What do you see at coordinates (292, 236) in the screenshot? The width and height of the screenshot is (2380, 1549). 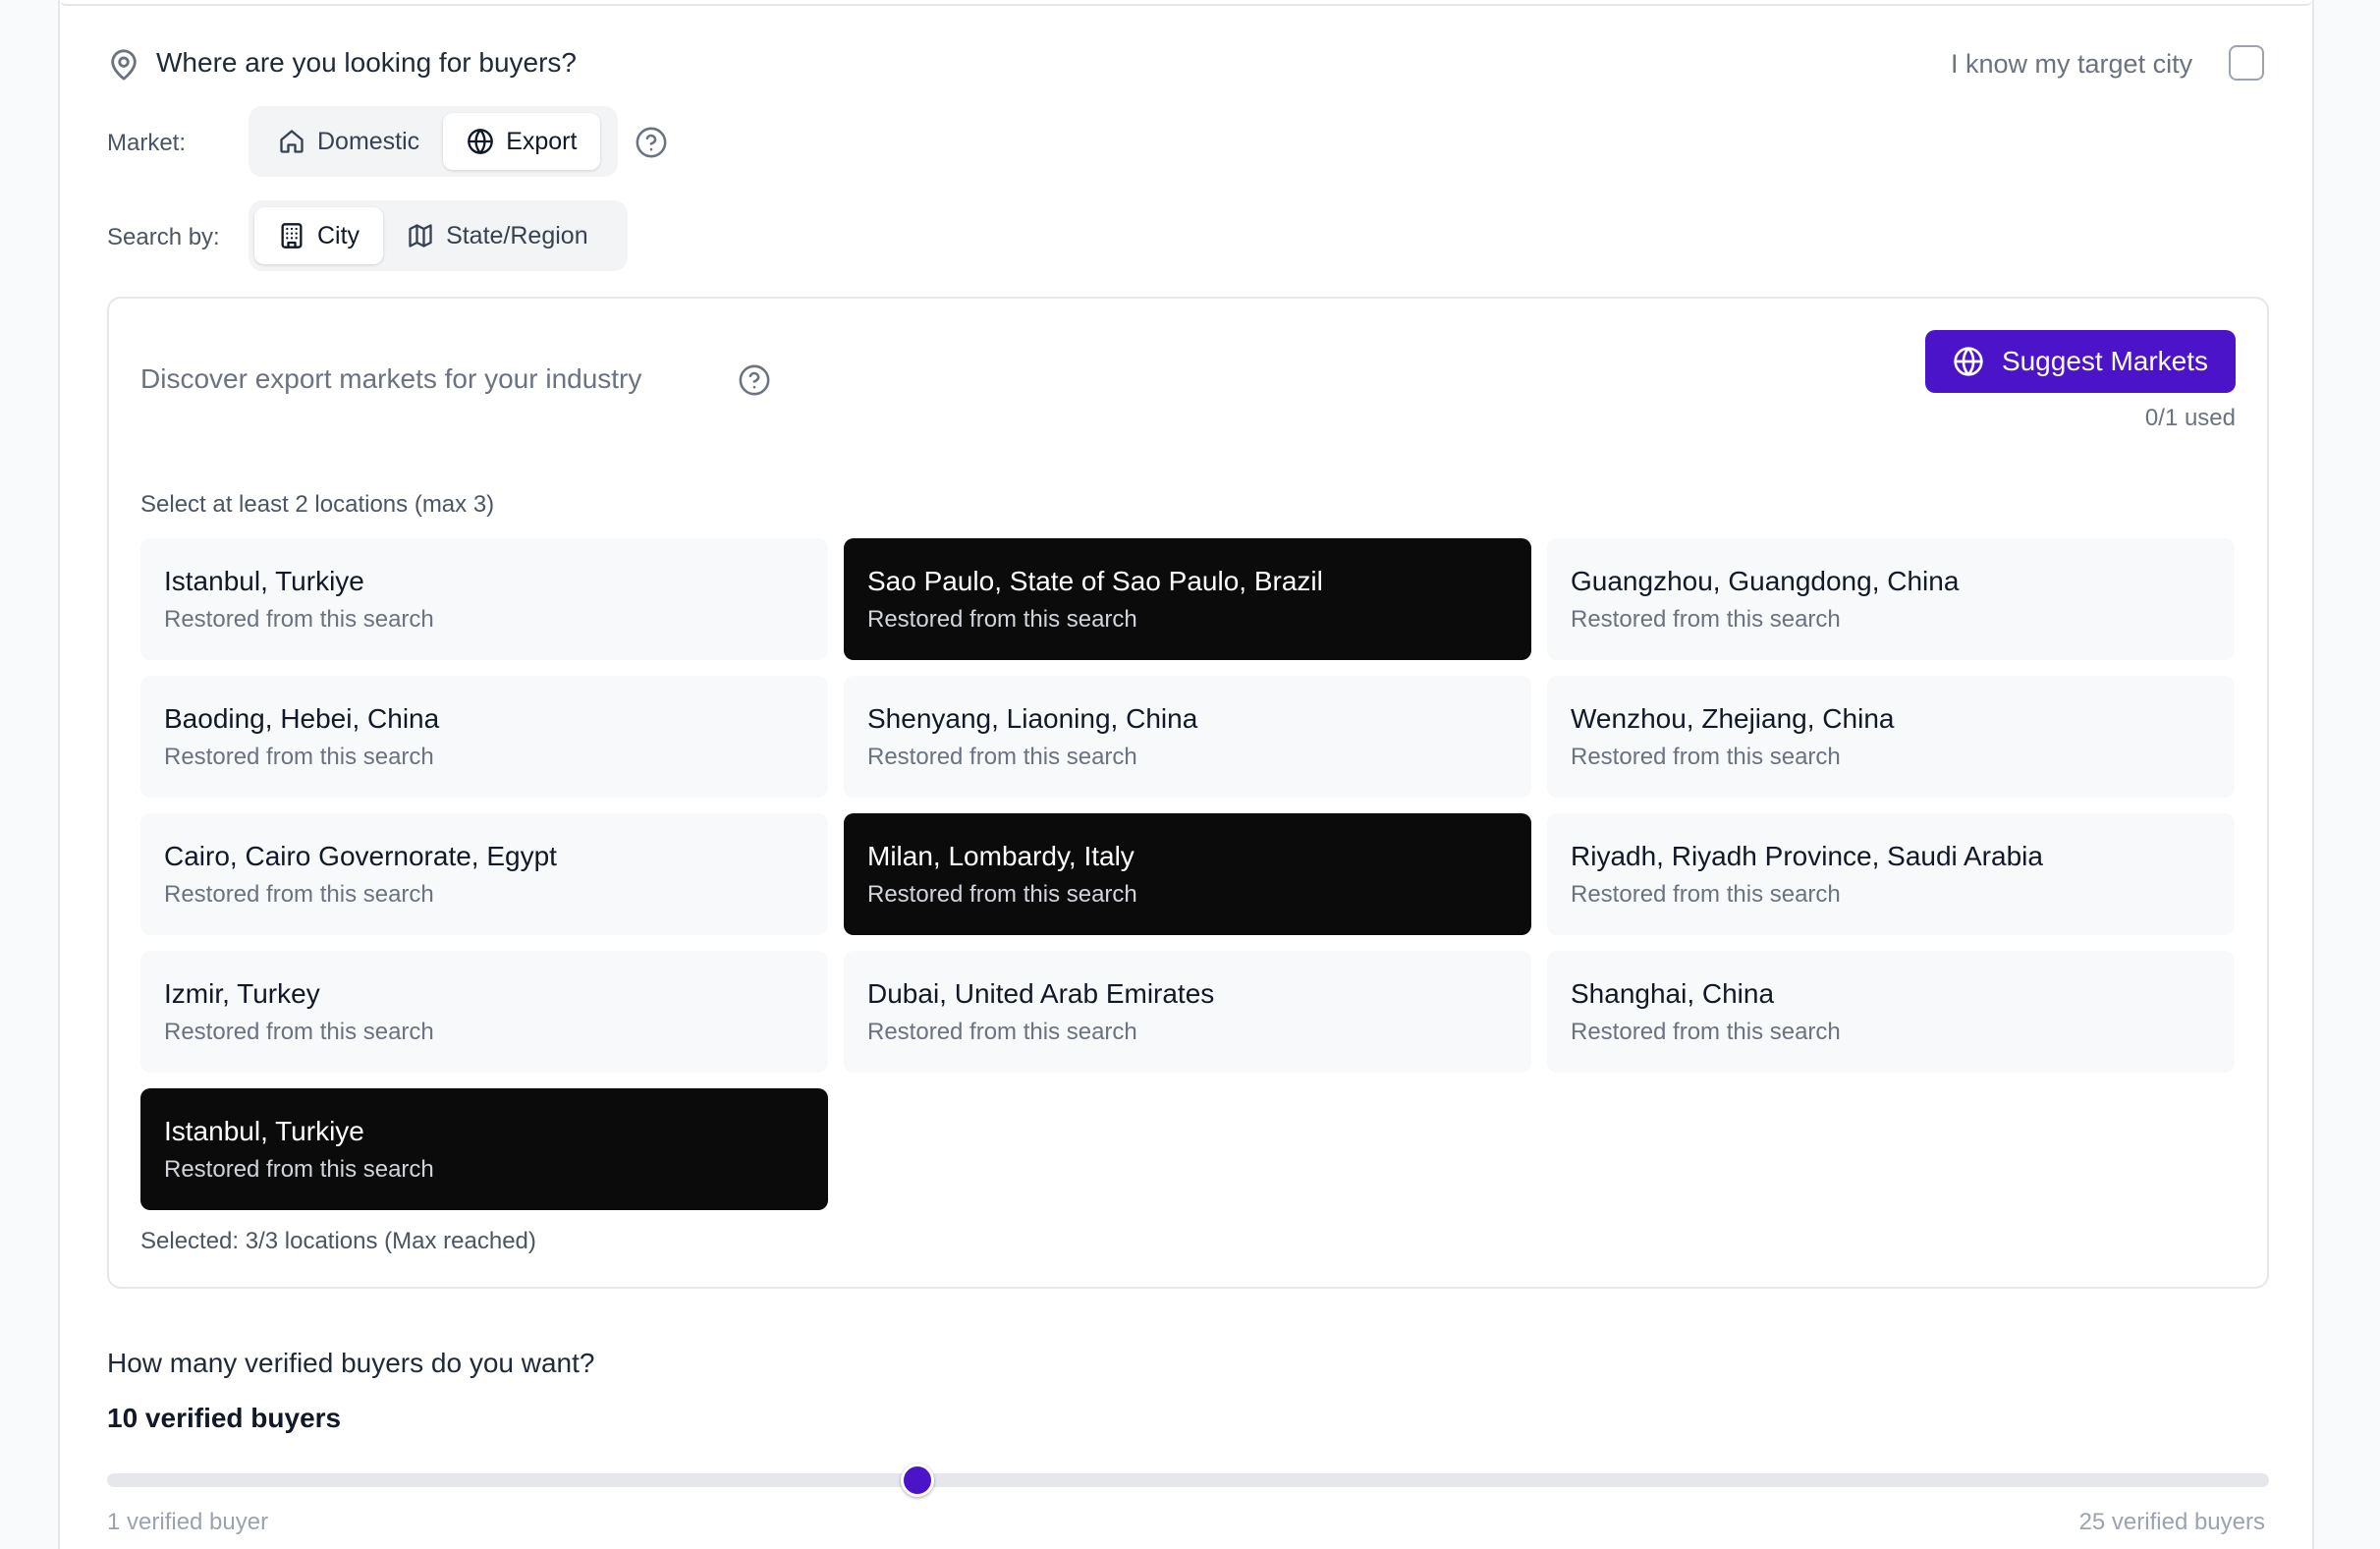 I see `building-icon` at bounding box center [292, 236].